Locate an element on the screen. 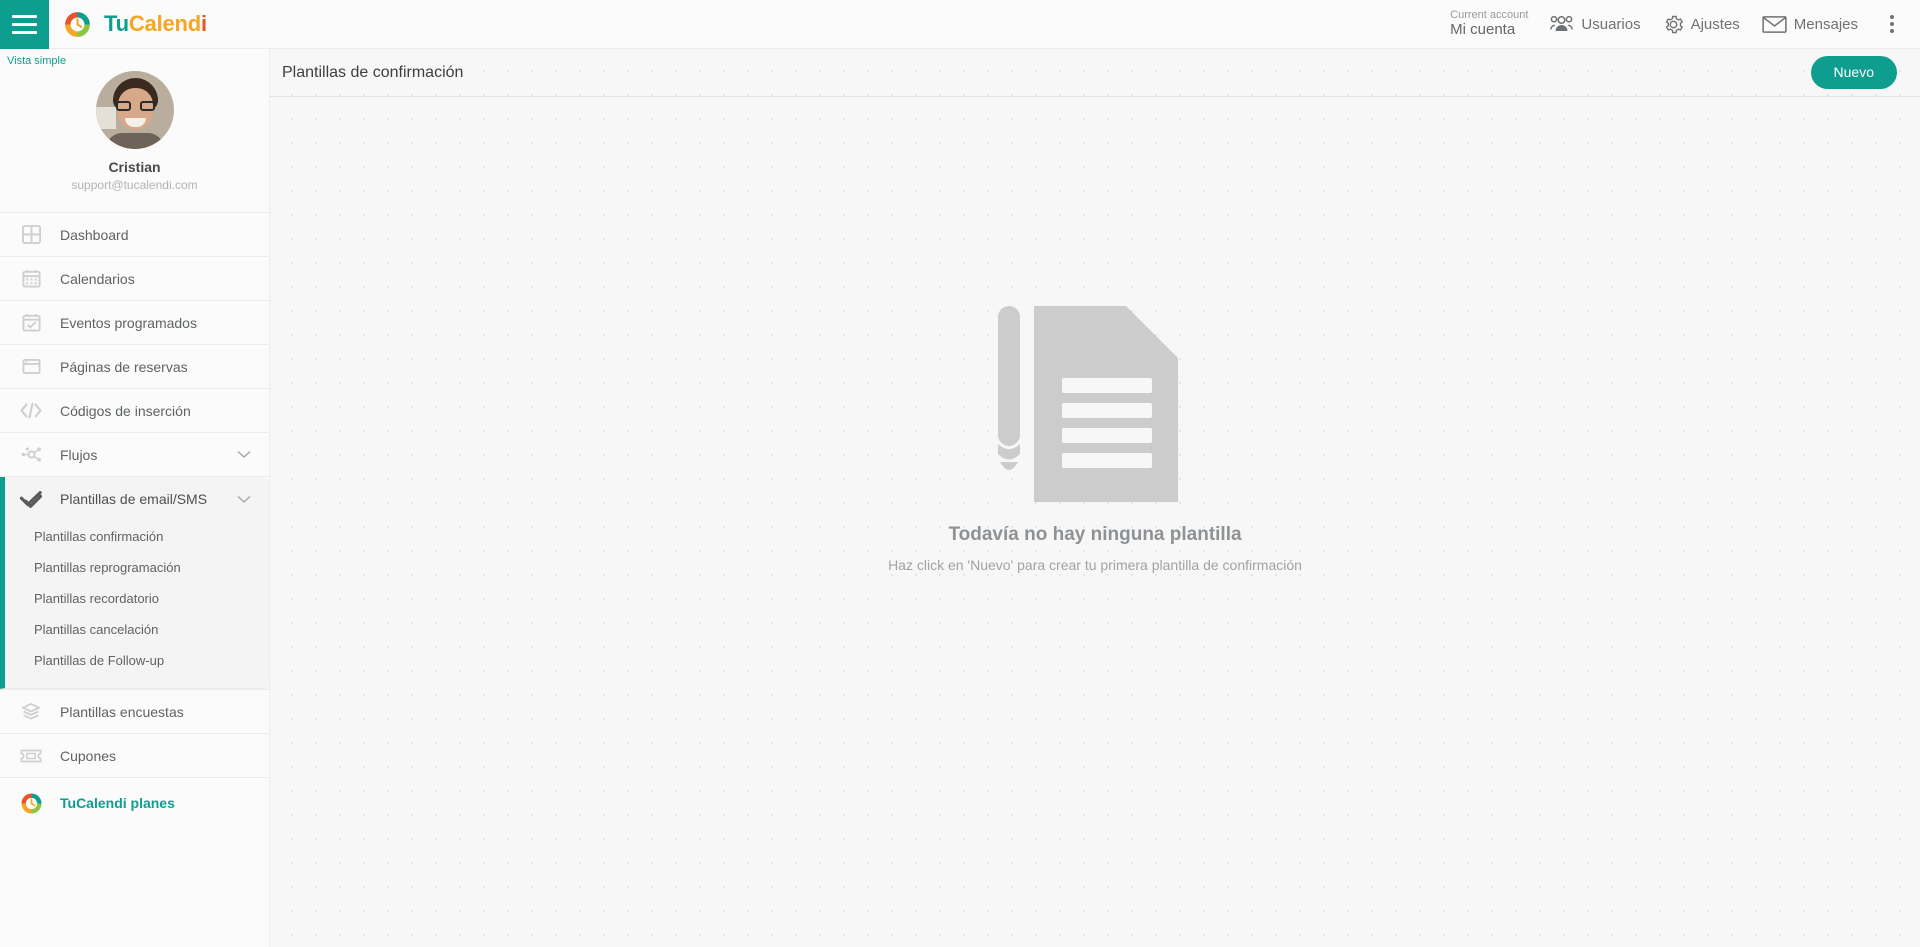  sidebar-item-plantillas-encuestas-label: Plantillas encuestas is located at coordinates (122, 711).